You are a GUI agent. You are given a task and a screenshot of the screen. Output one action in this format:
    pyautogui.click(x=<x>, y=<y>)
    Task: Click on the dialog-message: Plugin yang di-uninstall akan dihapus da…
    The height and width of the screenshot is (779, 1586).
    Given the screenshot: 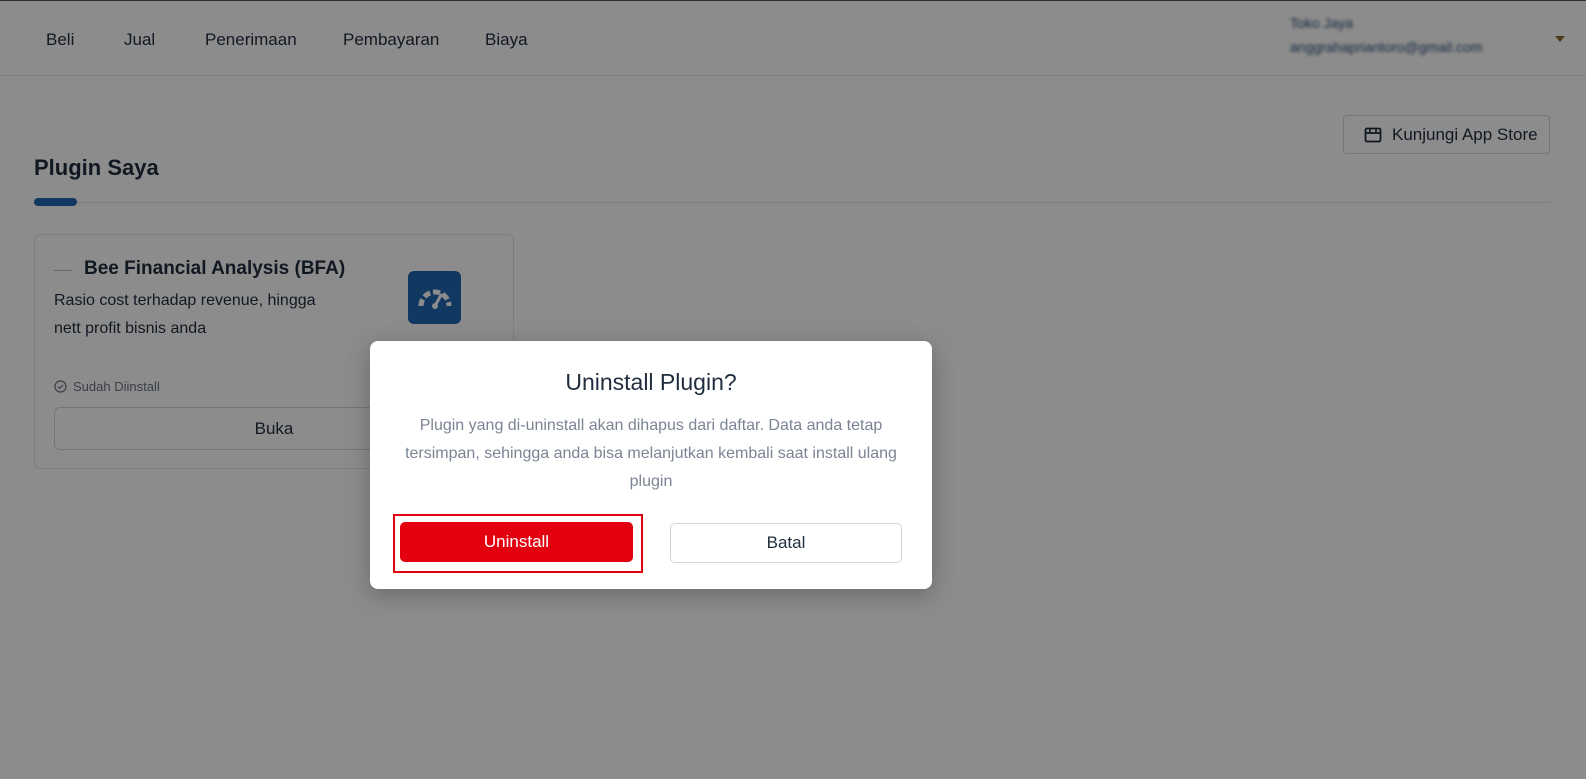 What is the action you would take?
    pyautogui.click(x=651, y=453)
    